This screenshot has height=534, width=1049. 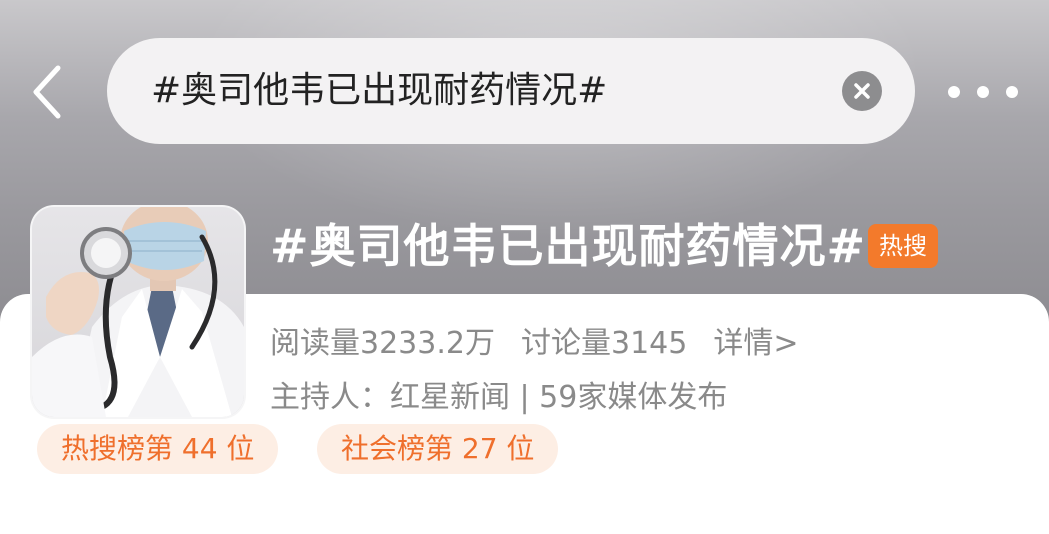 I want to click on topic-stats: 阅读量3233.2万 讨论量3145 详情>, so click(x=547, y=344).